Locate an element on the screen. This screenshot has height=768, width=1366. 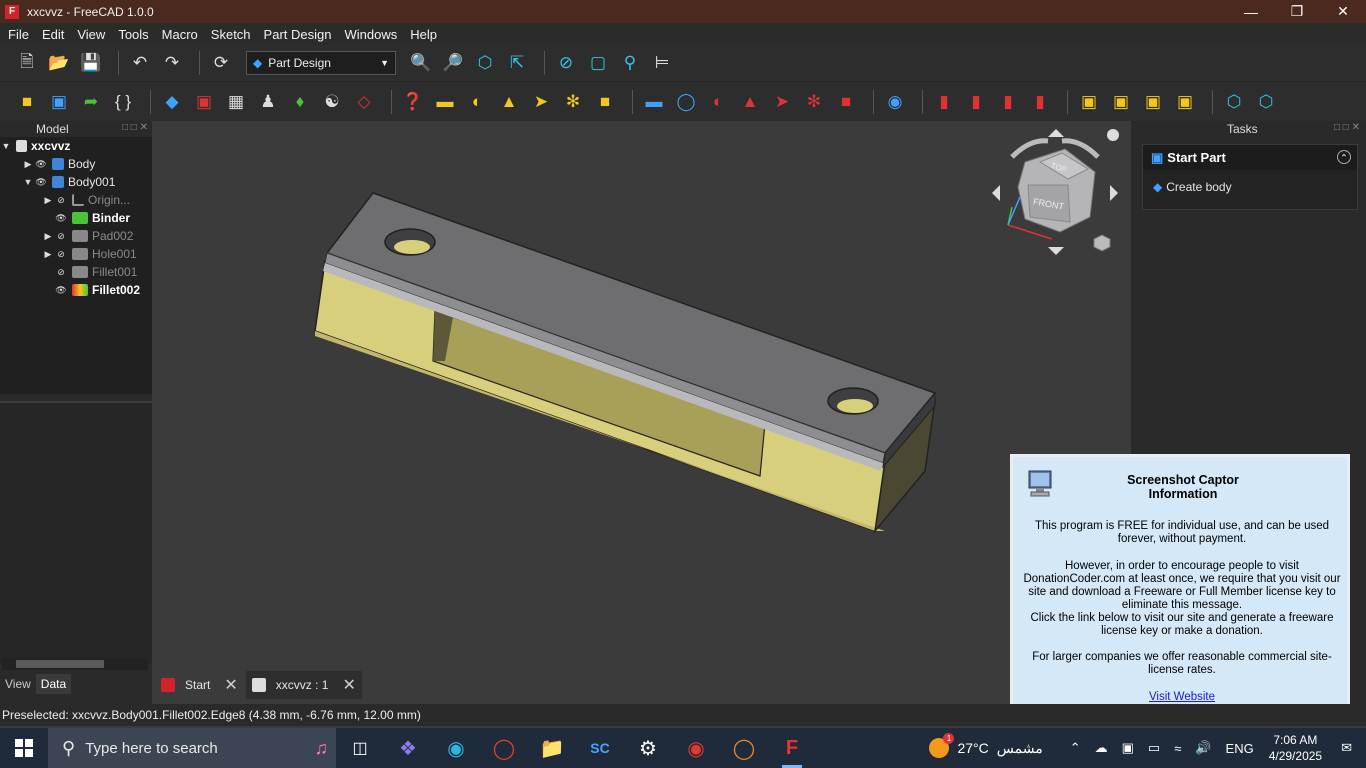
loft-icon: ▲ is located at coordinates (509, 102).